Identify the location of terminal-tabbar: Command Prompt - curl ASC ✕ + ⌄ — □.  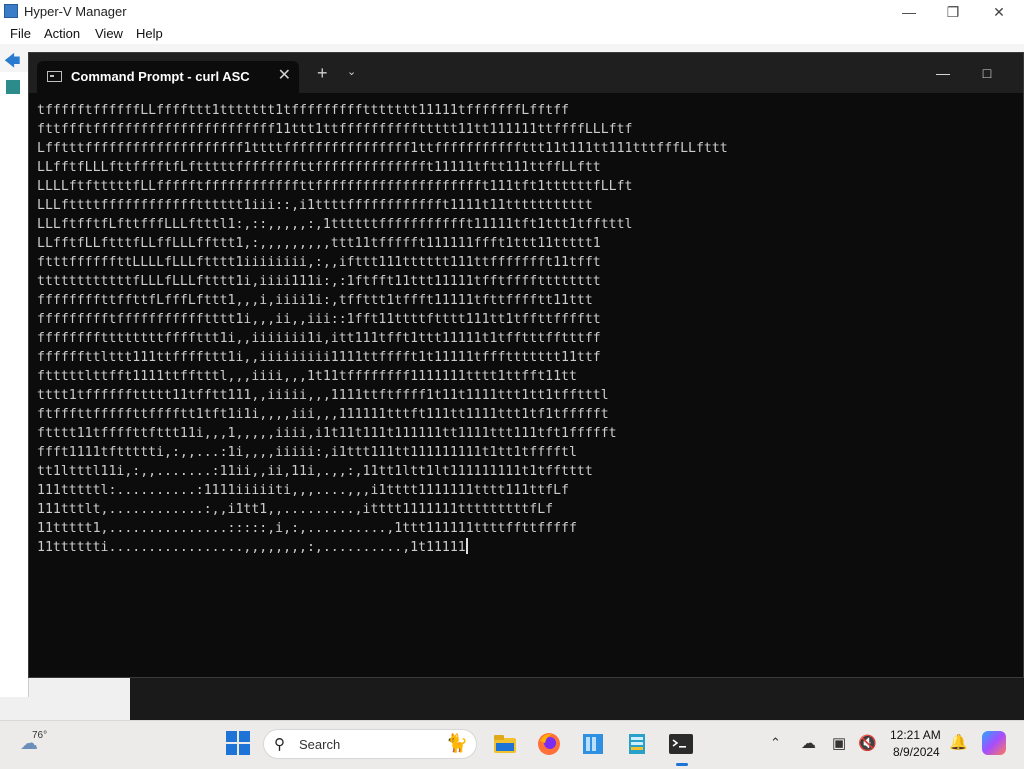
(526, 73).